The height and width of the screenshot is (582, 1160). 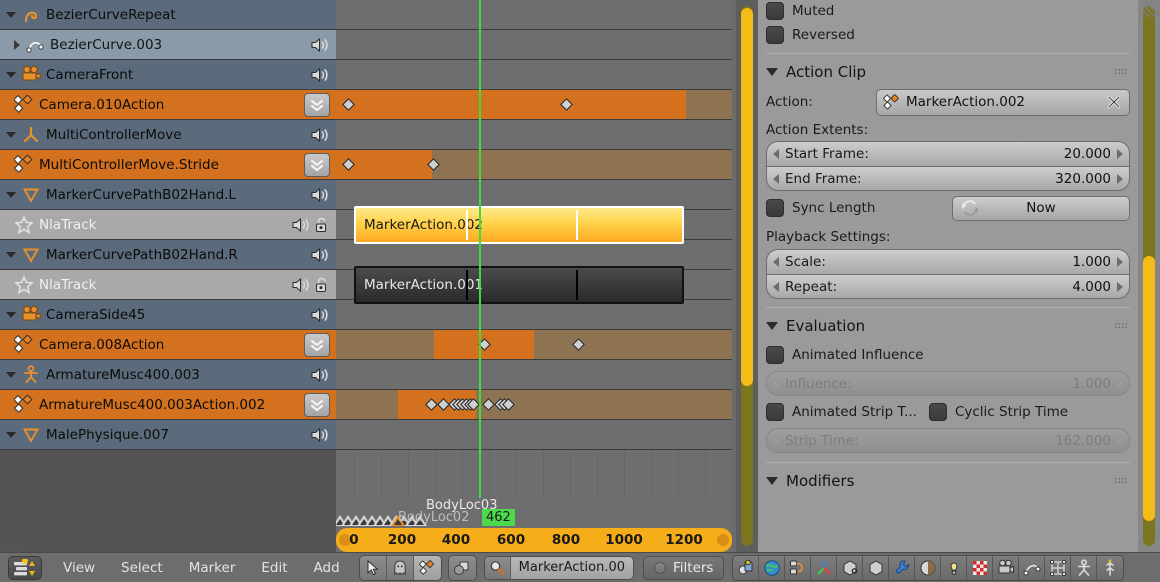 I want to click on channel-row-malephysique-007: MalePhysique.007, so click(x=168, y=435).